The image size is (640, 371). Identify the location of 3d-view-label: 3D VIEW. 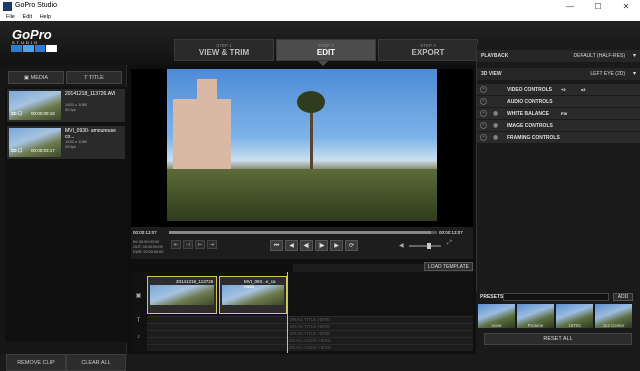
(491, 74).